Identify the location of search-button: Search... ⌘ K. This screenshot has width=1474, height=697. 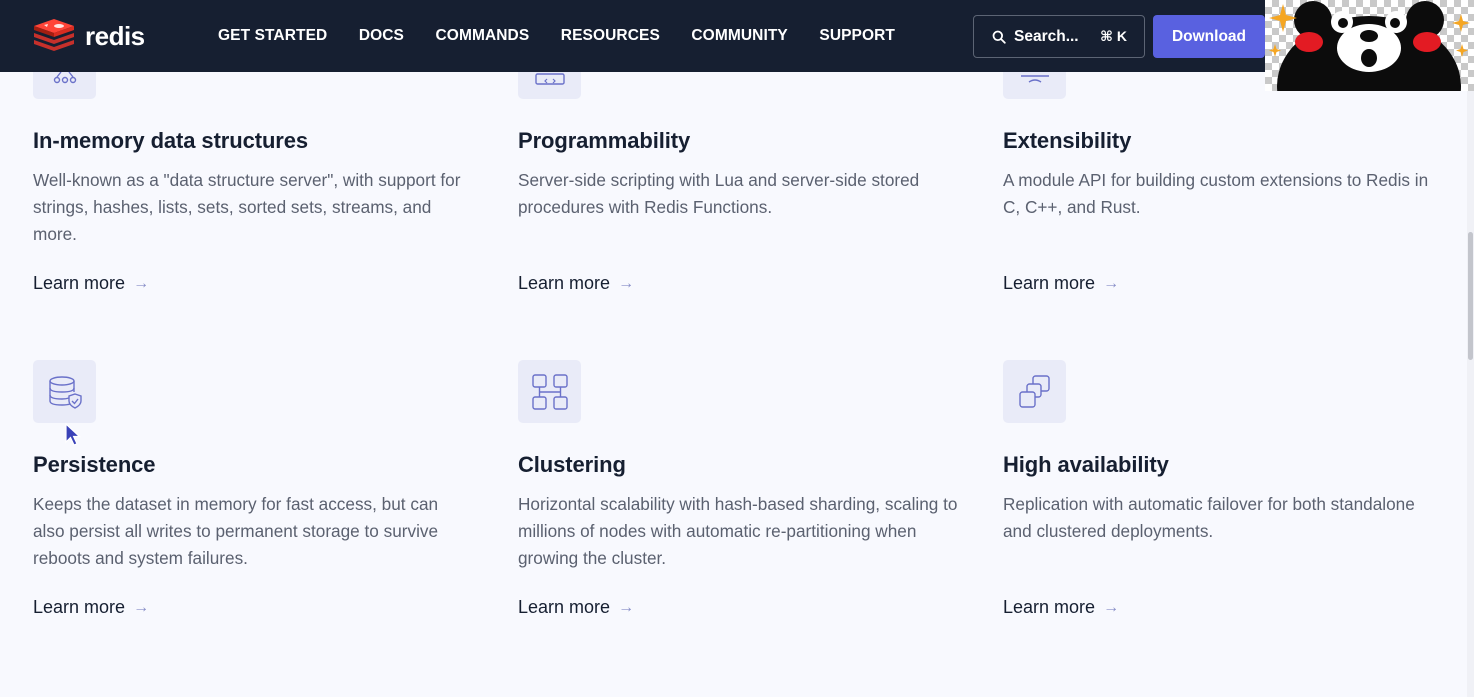
(1059, 36).